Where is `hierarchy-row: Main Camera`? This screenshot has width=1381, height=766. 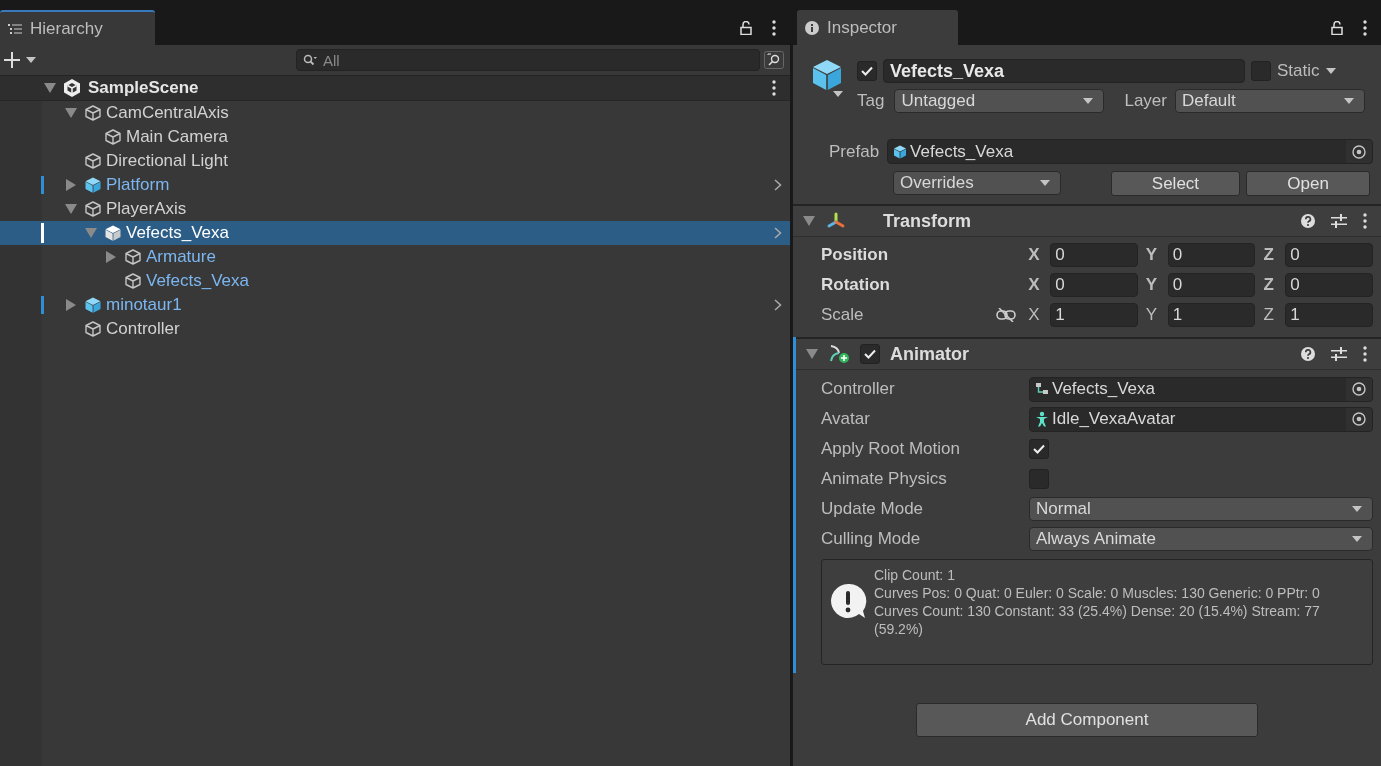 hierarchy-row: Main Camera is located at coordinates (395, 137).